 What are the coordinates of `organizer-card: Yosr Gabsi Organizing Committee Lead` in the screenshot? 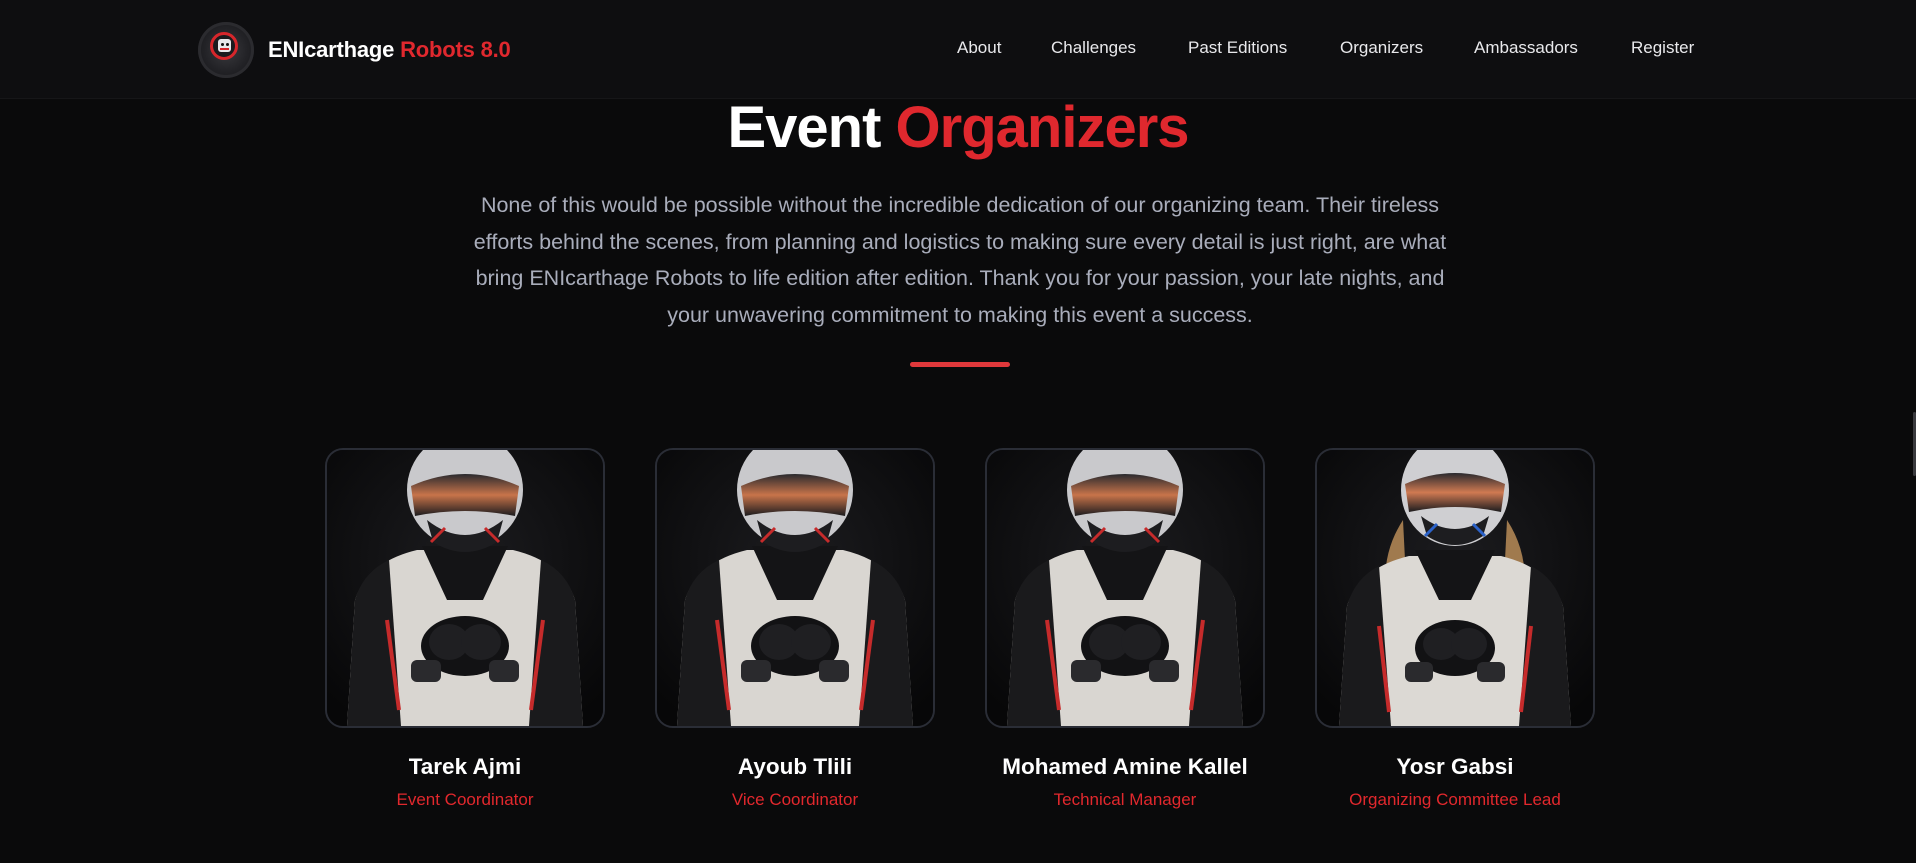 It's located at (1455, 629).